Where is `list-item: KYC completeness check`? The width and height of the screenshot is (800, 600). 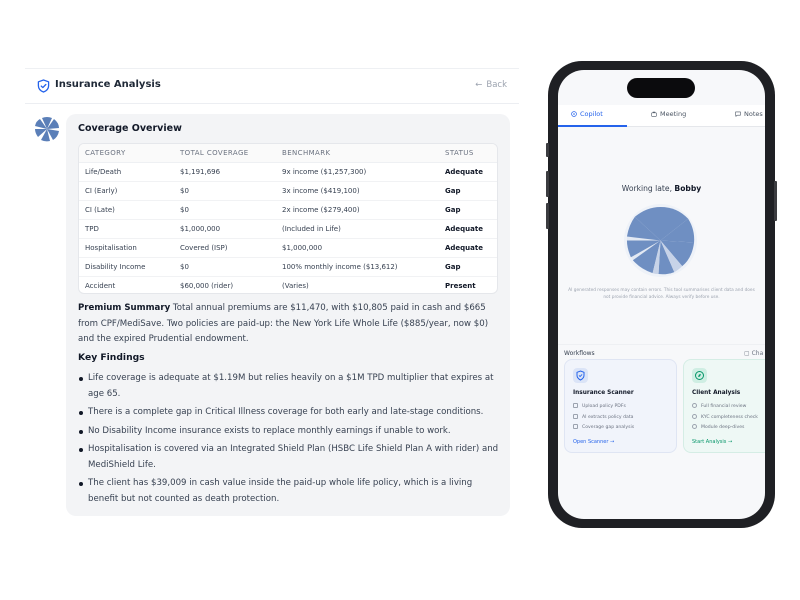
list-item: KYC completeness check is located at coordinates (725, 418).